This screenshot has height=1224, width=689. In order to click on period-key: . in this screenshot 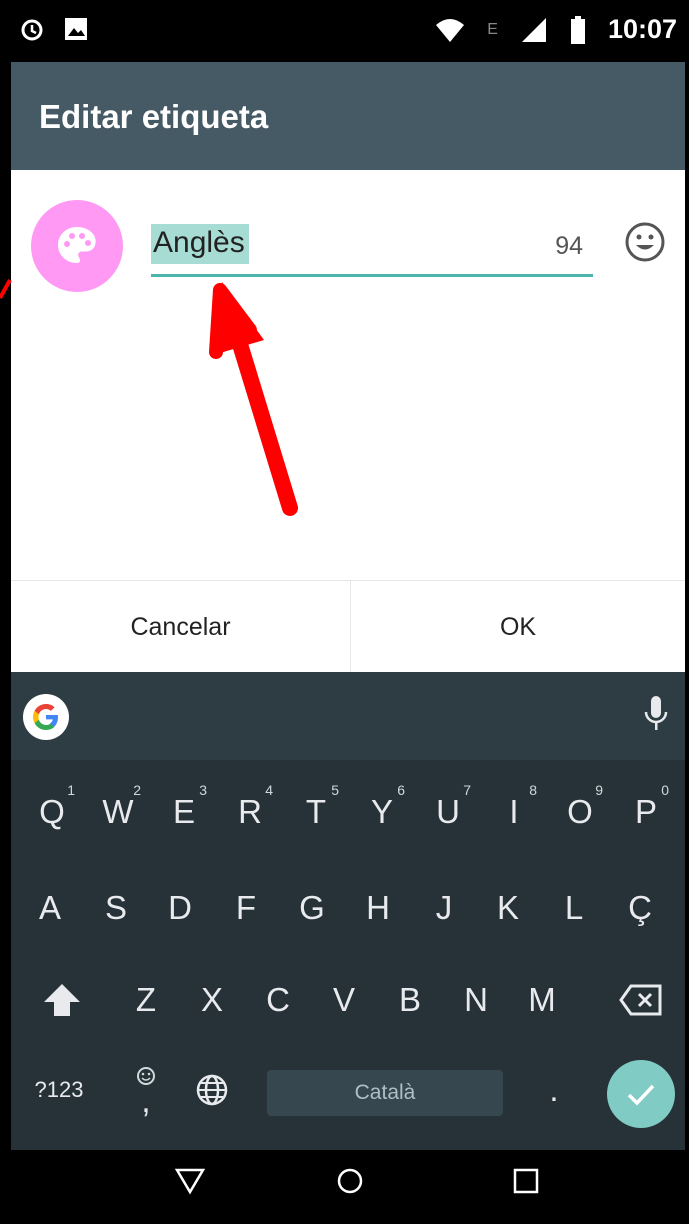, I will do `click(554, 1090)`.